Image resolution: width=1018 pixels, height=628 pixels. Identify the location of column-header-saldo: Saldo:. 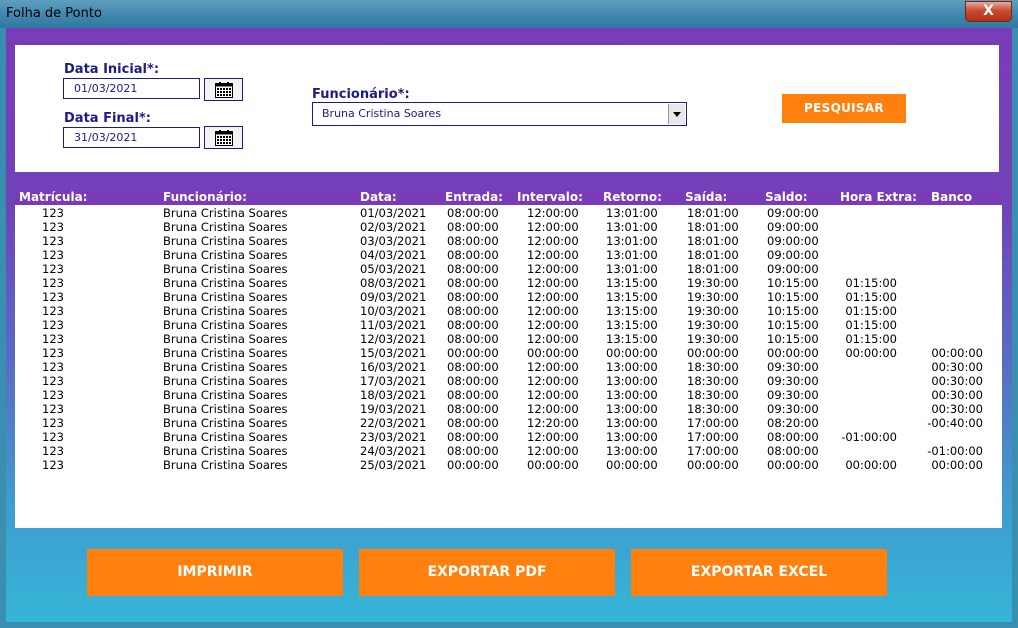
(786, 197).